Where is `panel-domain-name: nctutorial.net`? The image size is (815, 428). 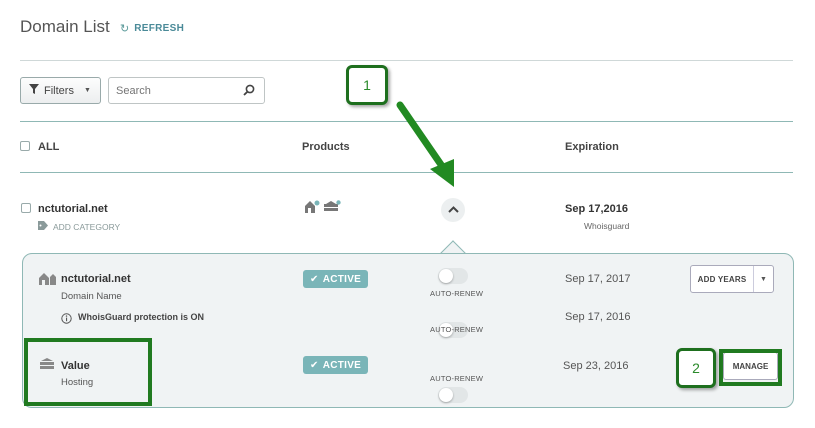 panel-domain-name: nctutorial.net is located at coordinates (96, 279).